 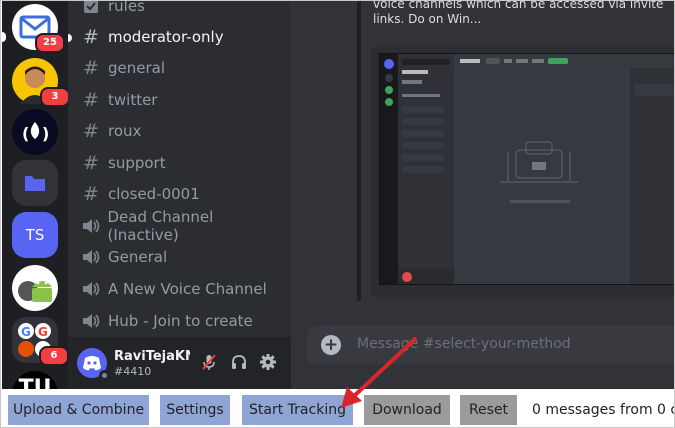 I want to click on flame-icon: ( ), so click(x=35, y=132).